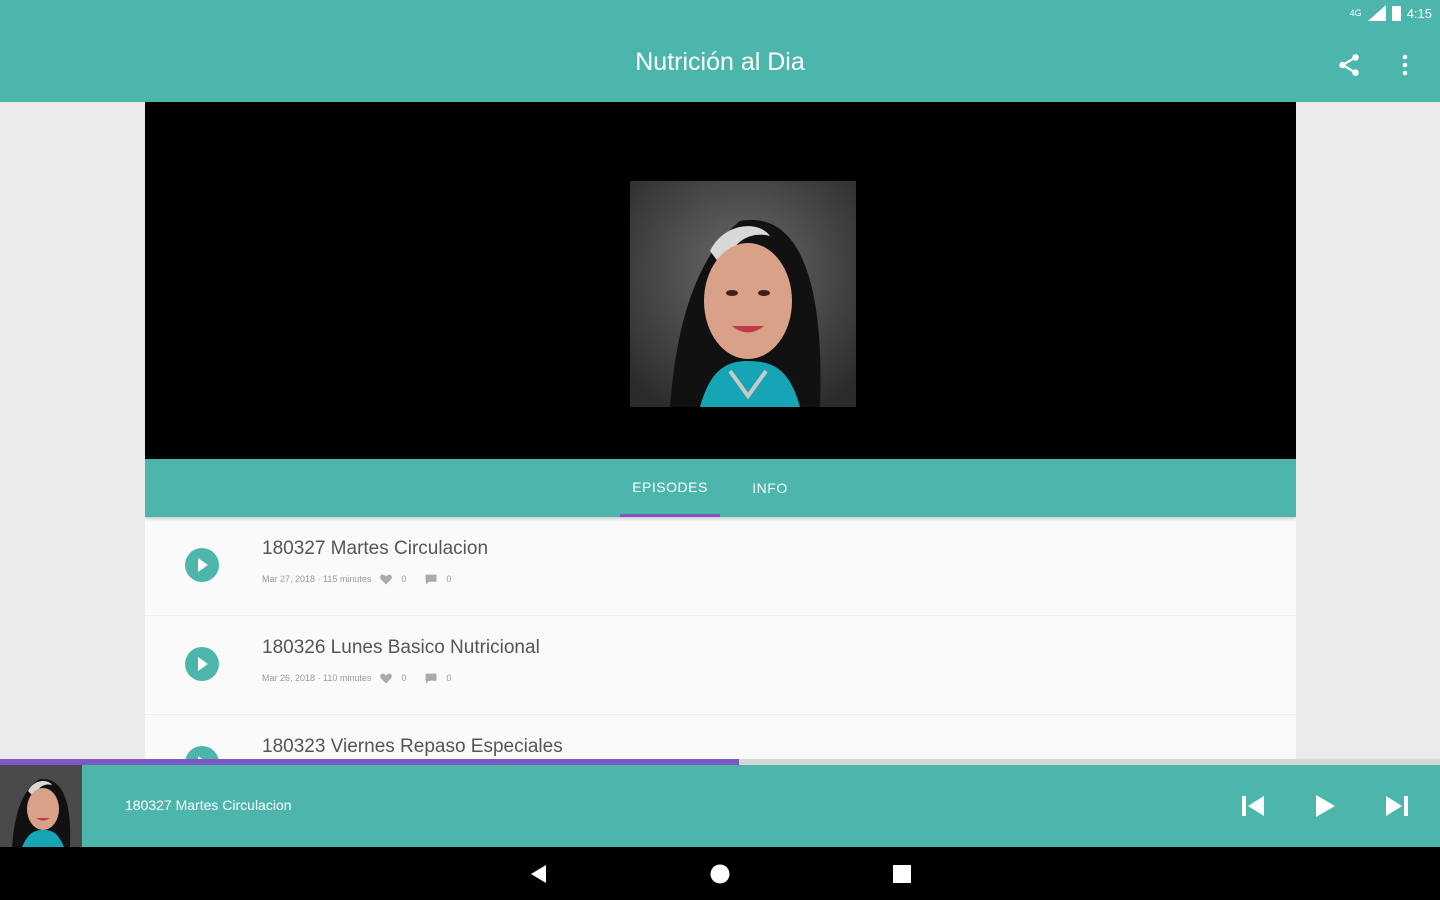 This screenshot has width=1440, height=900. I want to click on battery-icon, so click(1396, 13).